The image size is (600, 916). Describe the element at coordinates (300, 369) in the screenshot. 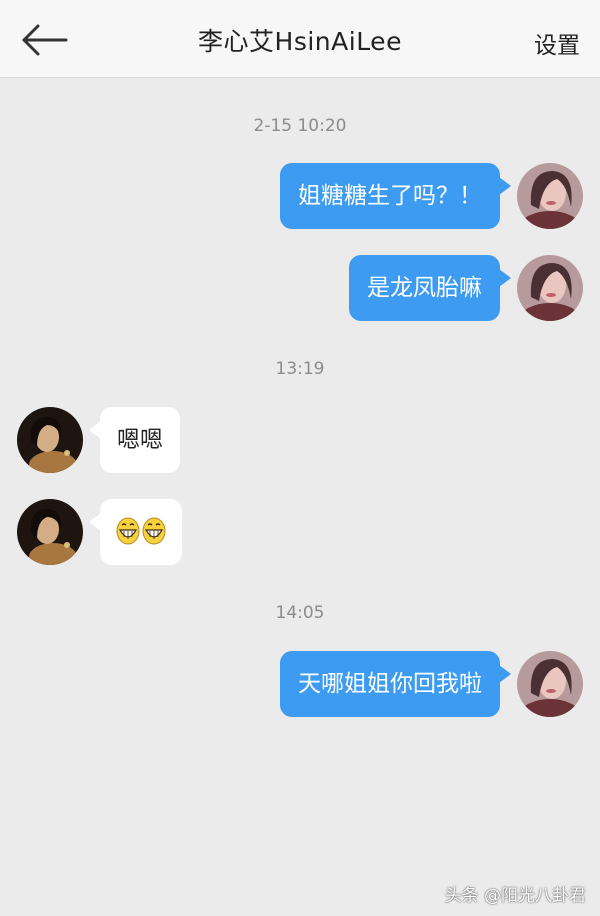

I see `timestamp: 13:19` at that location.